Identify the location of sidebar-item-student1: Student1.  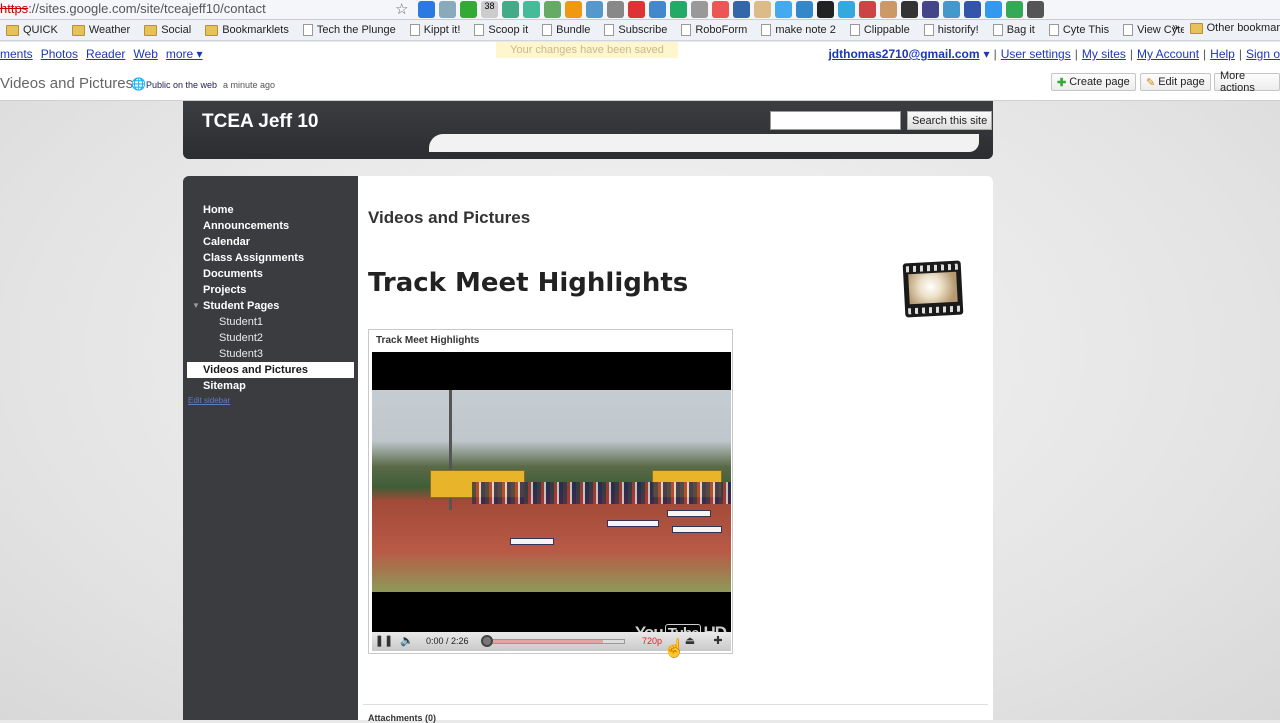
(270, 322).